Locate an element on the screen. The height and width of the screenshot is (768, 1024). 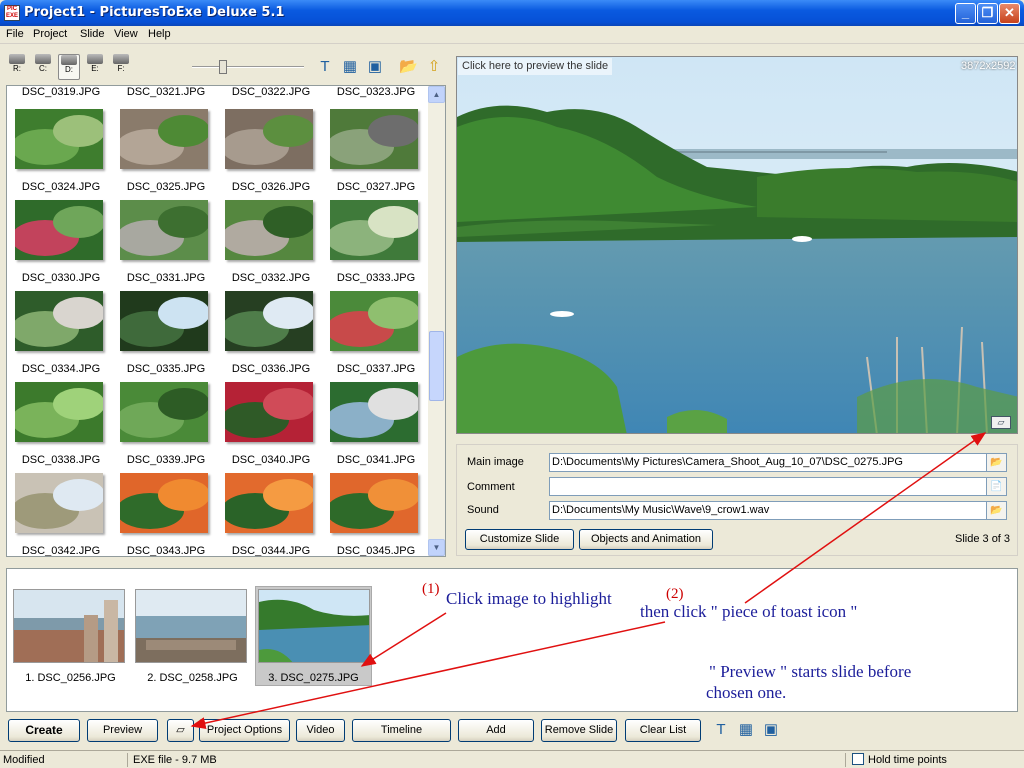
thumb-caption: DSC_0322.JPG is located at coordinates (271, 92).